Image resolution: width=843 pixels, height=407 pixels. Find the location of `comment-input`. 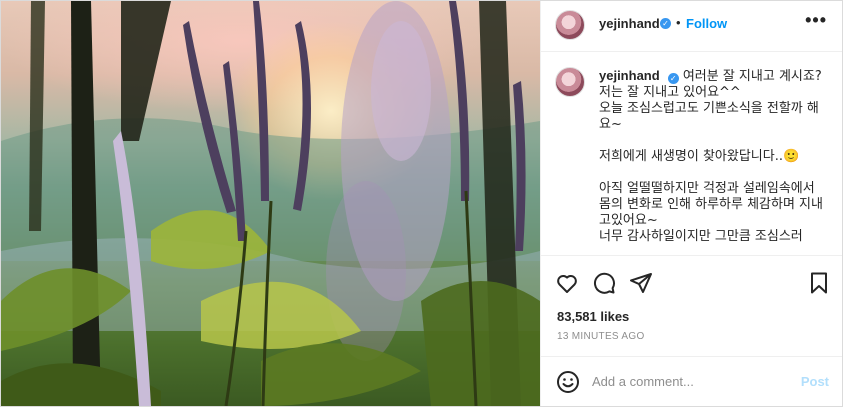

comment-input is located at coordinates (692, 381).